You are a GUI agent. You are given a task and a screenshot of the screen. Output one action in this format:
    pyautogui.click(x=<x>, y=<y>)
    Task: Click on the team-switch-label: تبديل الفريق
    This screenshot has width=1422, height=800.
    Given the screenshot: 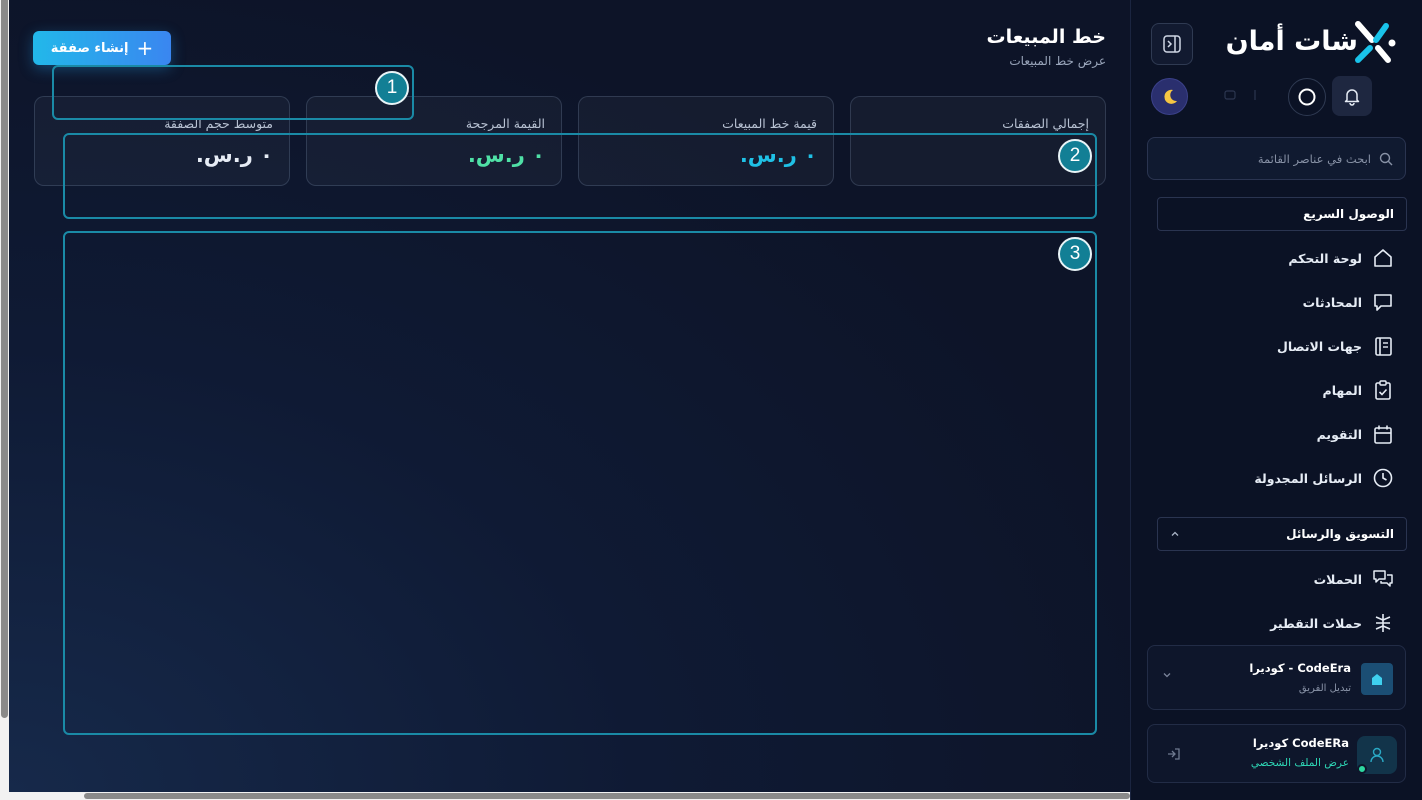 What is the action you would take?
    pyautogui.click(x=1324, y=688)
    